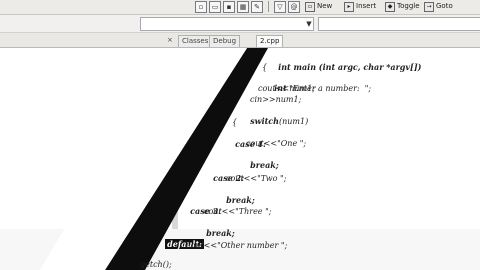 This screenshot has height=270, width=480. What do you see at coordinates (237, 245) in the screenshot?
I see `code-line-cout-default: cout<<"Other number ";` at bounding box center [237, 245].